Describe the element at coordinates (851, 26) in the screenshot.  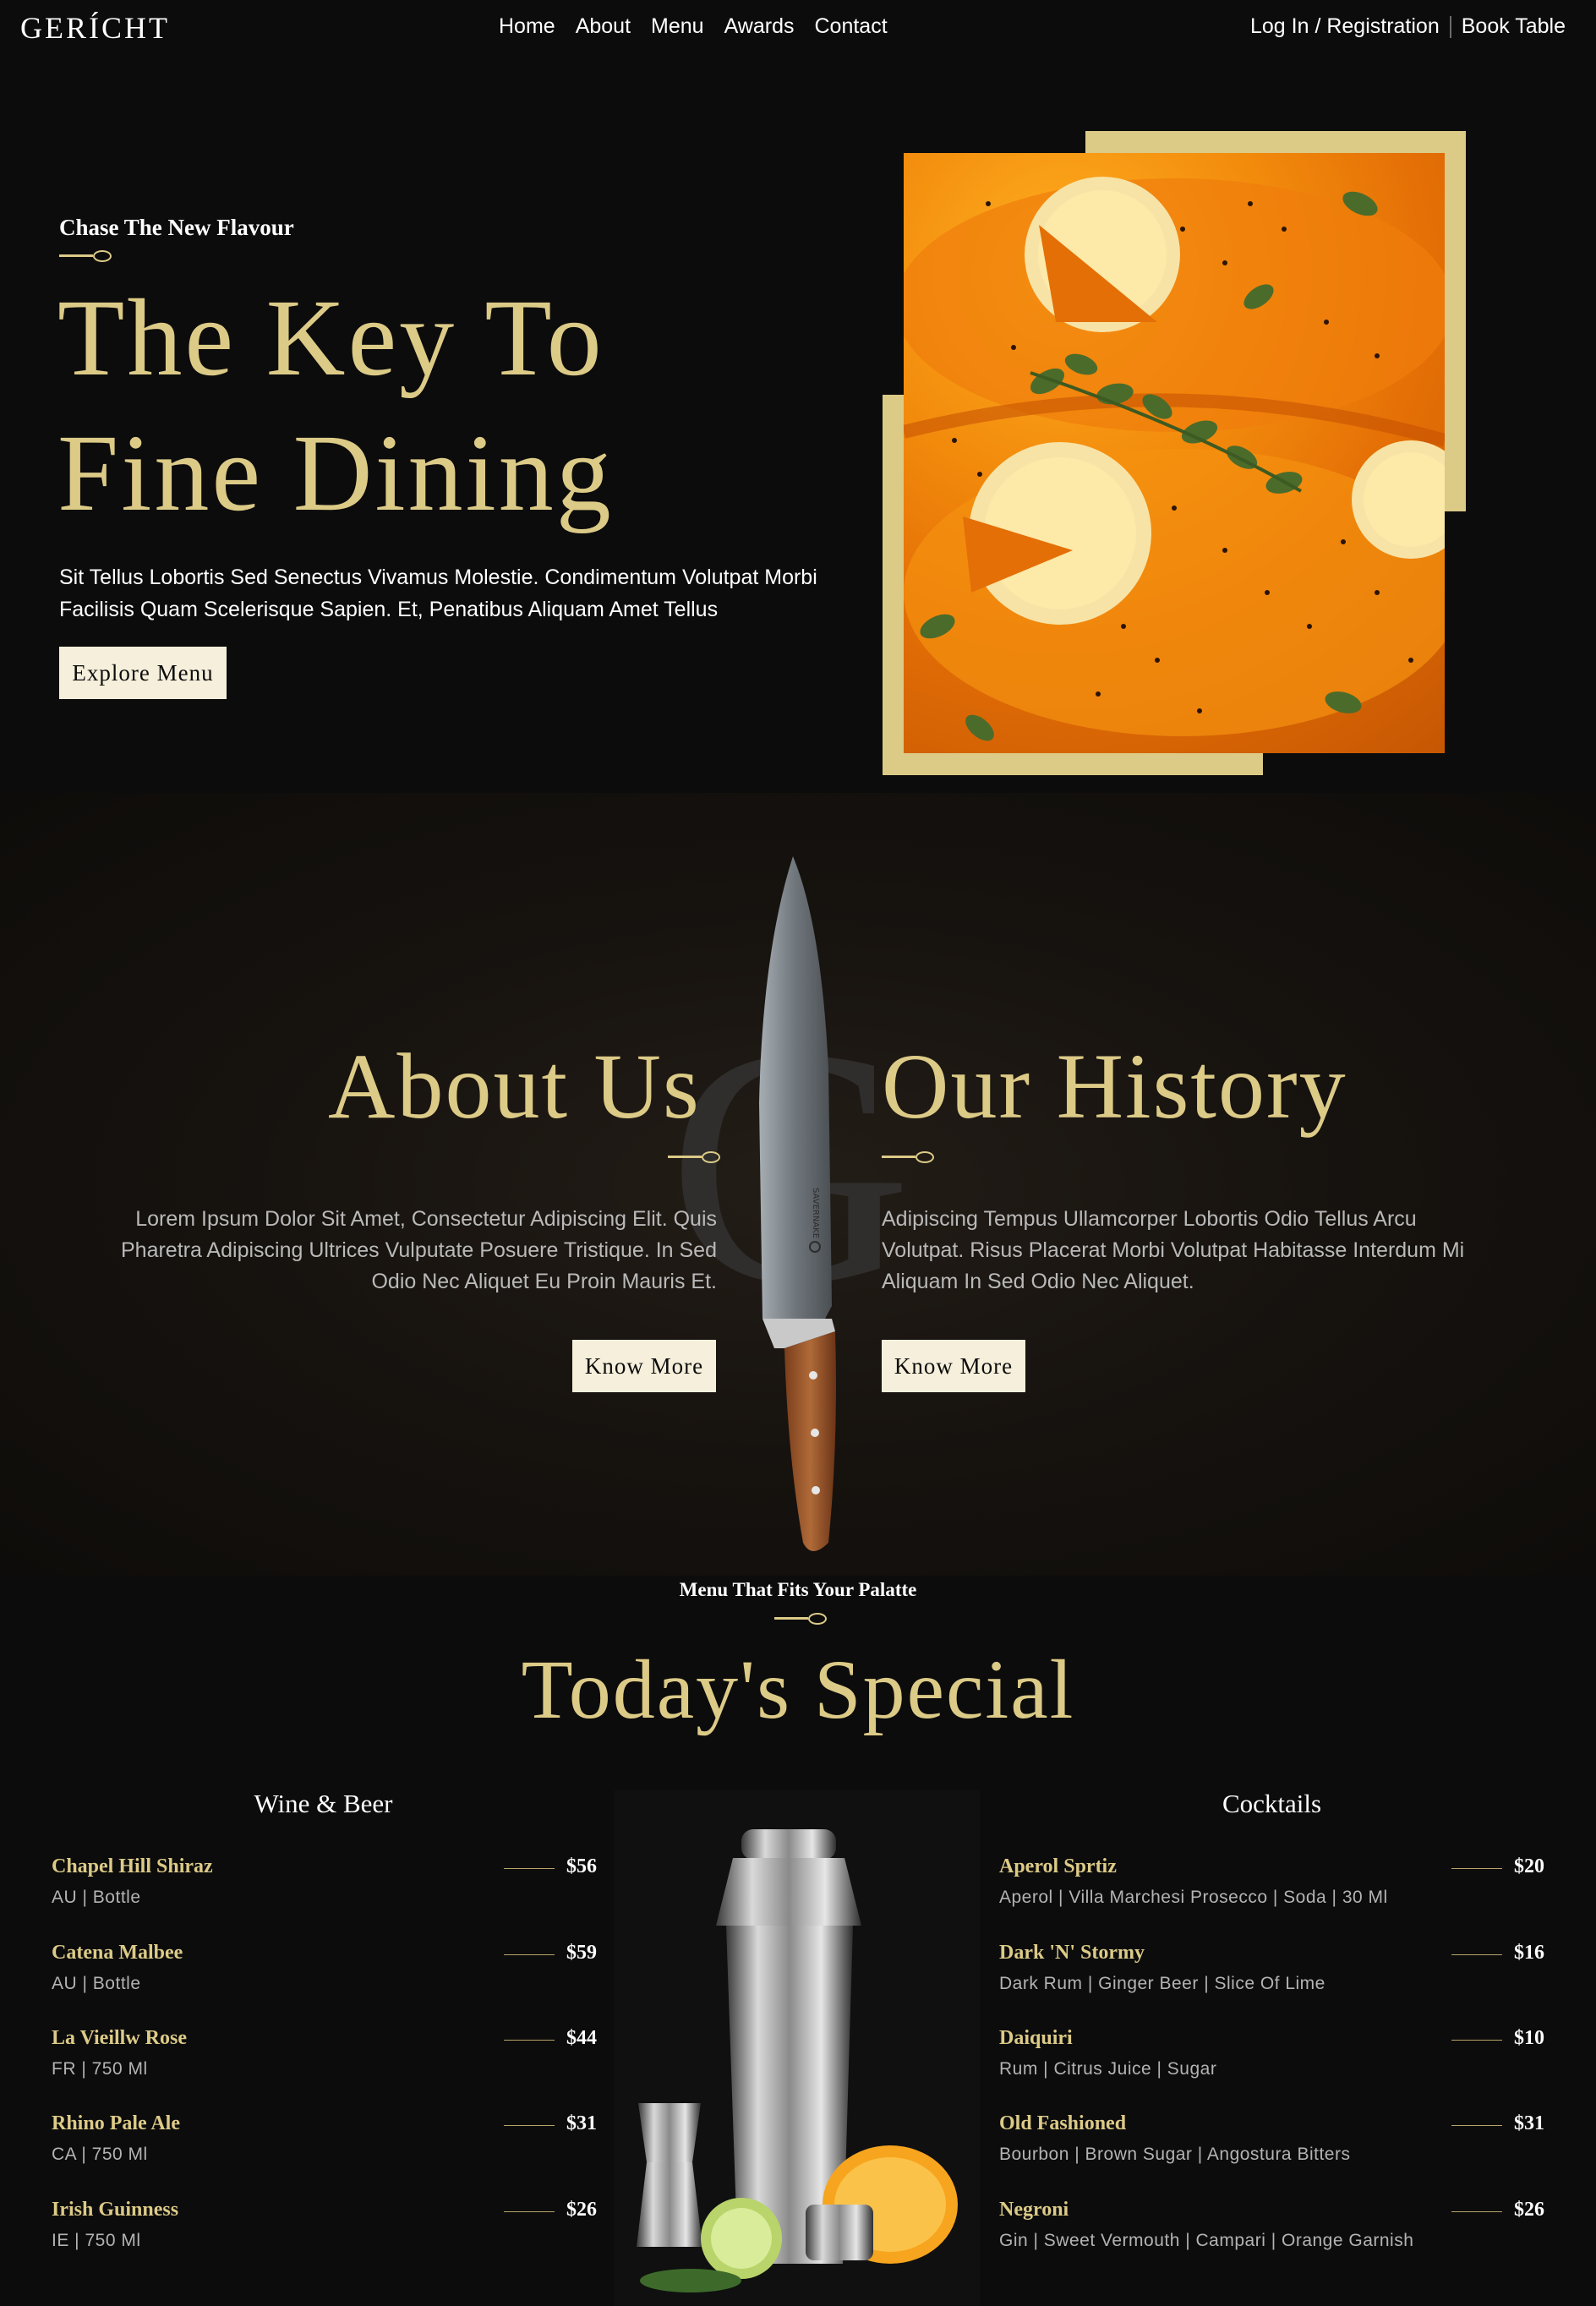
I see `nav-link-contact: Contact` at that location.